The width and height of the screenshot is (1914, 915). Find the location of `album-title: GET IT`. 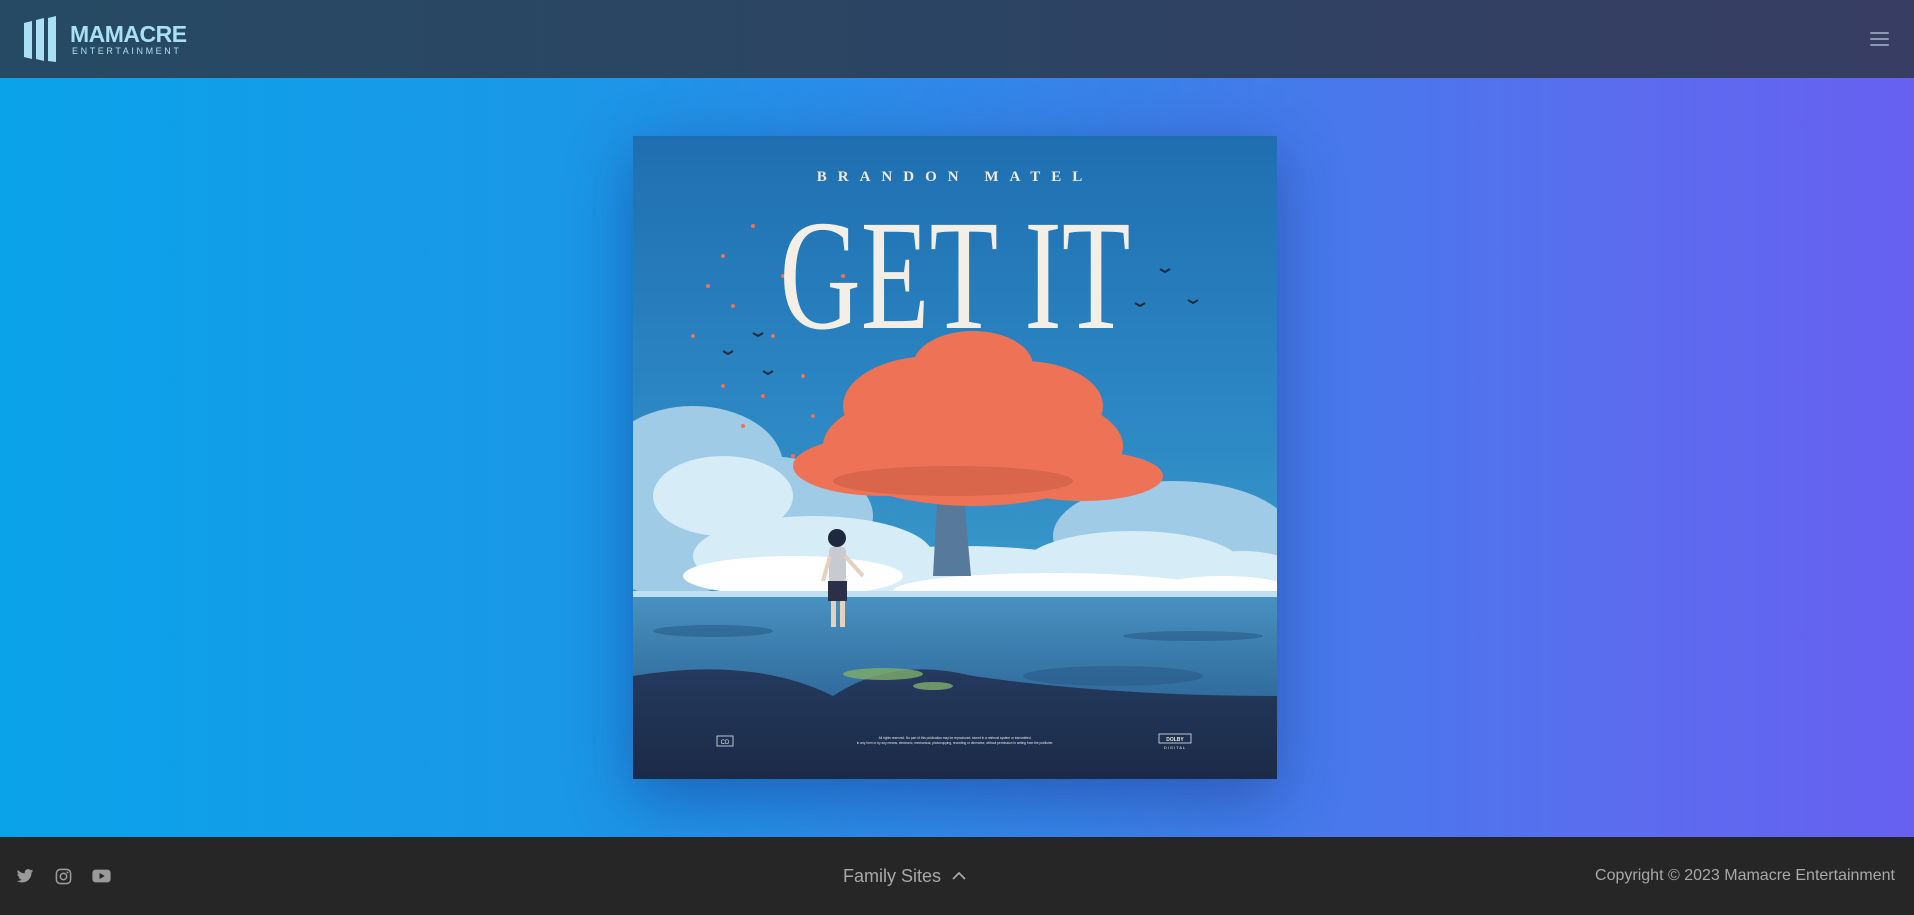

album-title: GET IT is located at coordinates (955, 275).